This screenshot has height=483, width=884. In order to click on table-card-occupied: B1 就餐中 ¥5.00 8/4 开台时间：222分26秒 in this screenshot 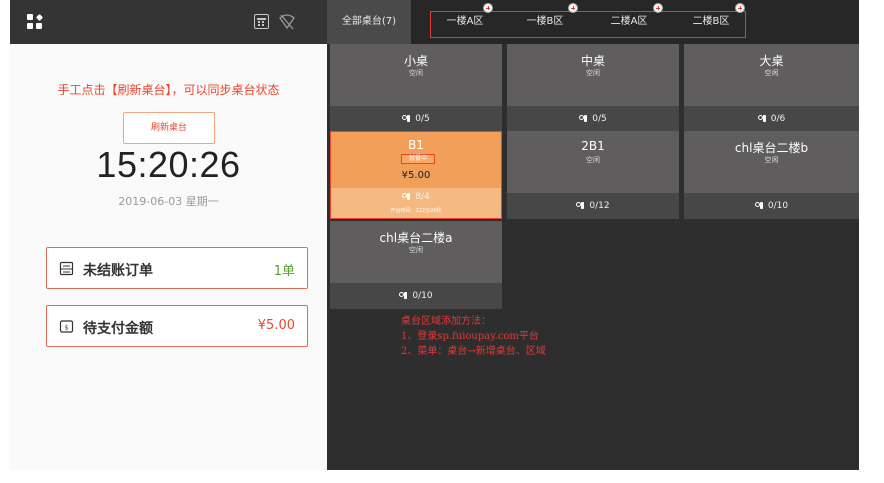, I will do `click(416, 175)`.